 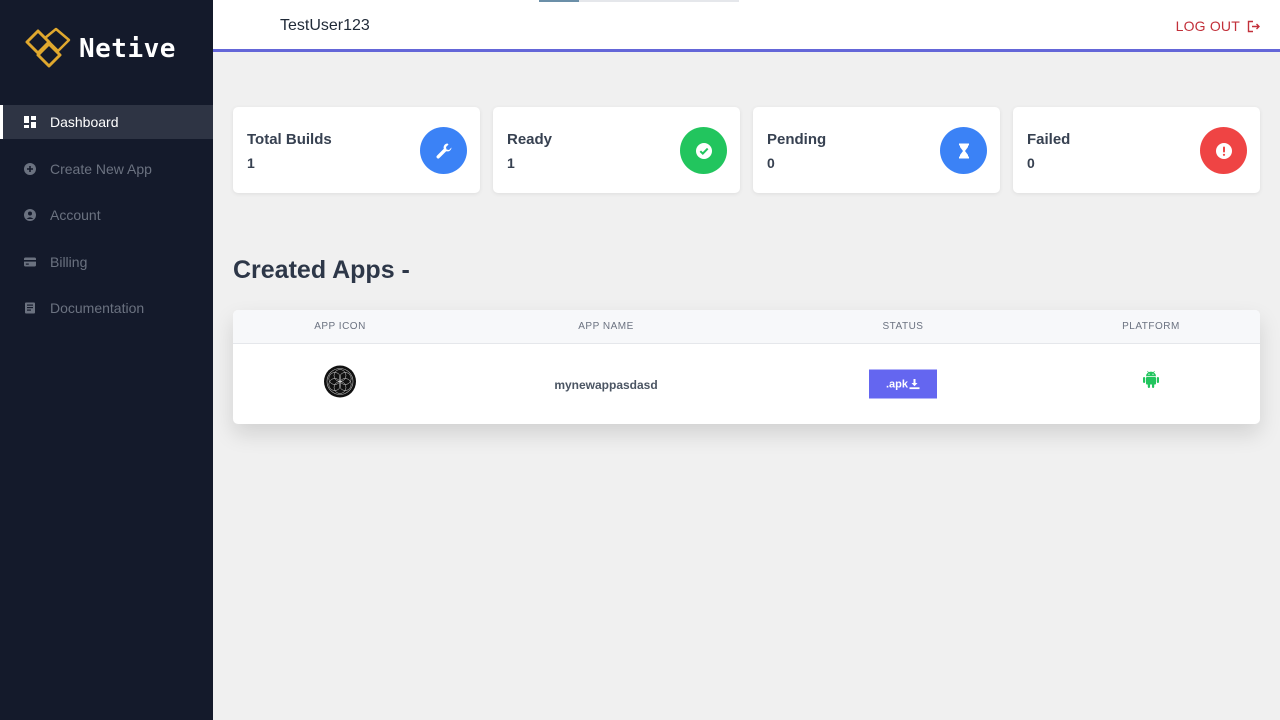 I want to click on book-icon, so click(x=30, y=308).